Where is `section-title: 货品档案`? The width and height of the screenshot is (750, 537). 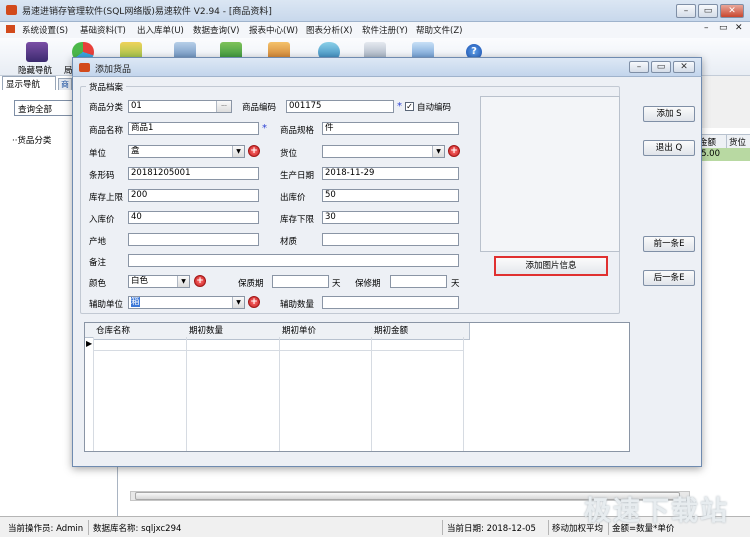 section-title: 货品档案 is located at coordinates (106, 87).